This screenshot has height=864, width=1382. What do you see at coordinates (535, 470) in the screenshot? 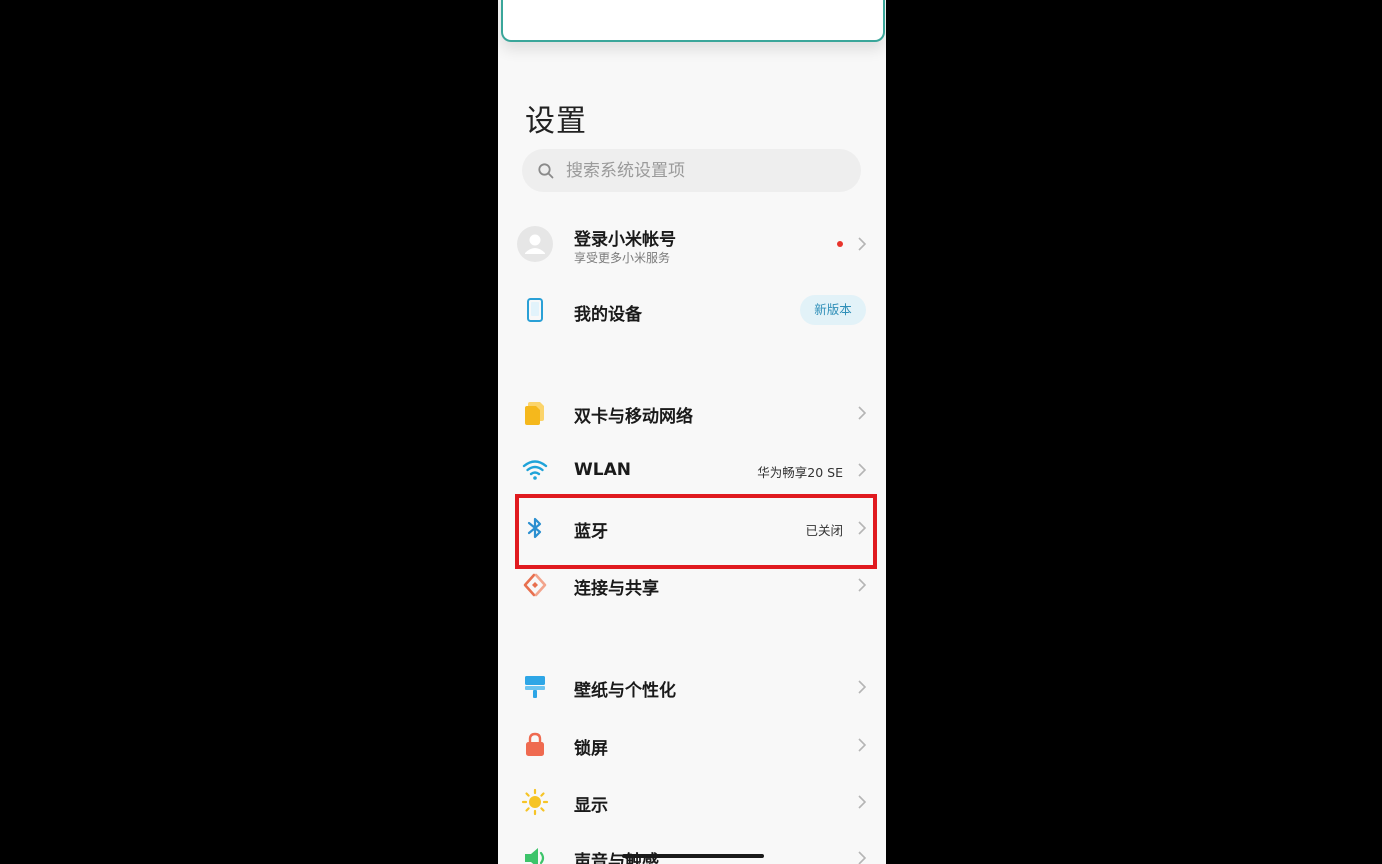
I see `wifi-icon` at bounding box center [535, 470].